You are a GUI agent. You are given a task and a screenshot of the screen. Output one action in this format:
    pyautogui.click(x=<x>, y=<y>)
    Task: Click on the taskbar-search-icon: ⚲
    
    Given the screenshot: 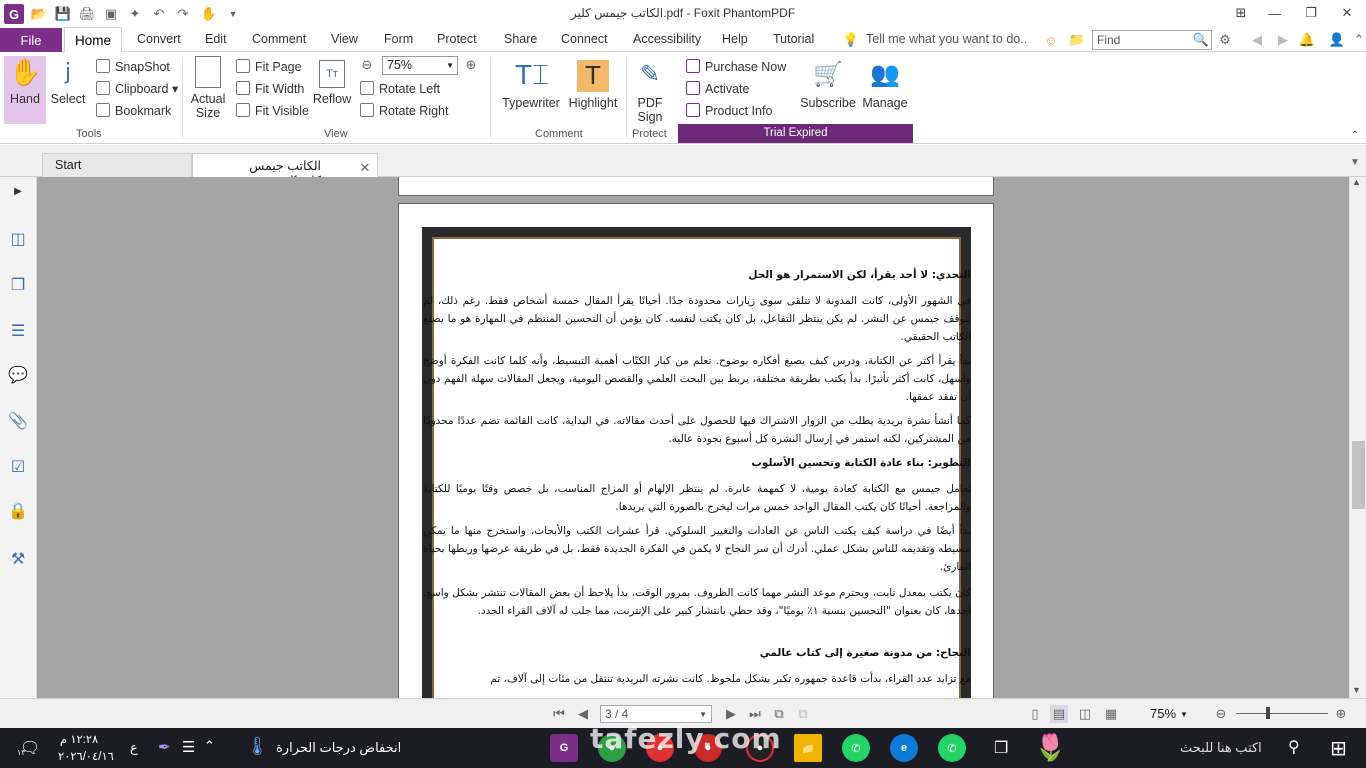 What is the action you would take?
    pyautogui.click(x=1294, y=747)
    